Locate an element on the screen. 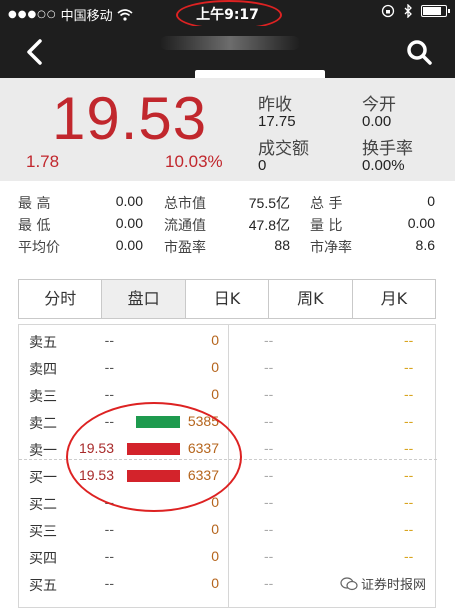 This screenshot has width=455, height=614. battery-icon is located at coordinates (435, 11).